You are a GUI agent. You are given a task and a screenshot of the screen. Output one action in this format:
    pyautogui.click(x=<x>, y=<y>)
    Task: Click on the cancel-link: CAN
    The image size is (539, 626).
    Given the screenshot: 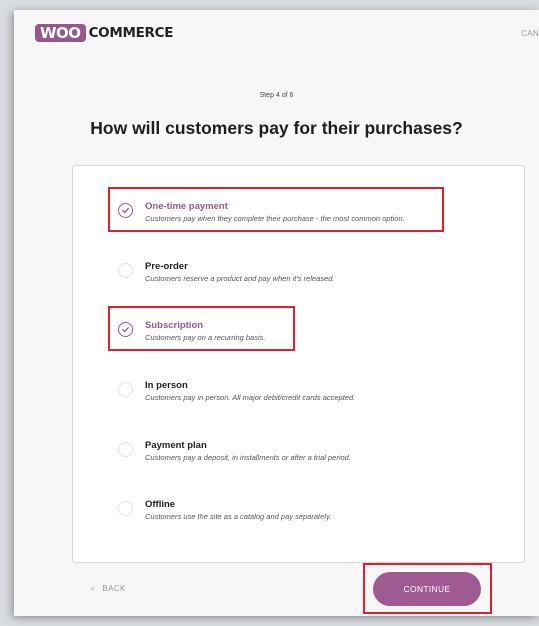 What is the action you would take?
    pyautogui.click(x=530, y=33)
    